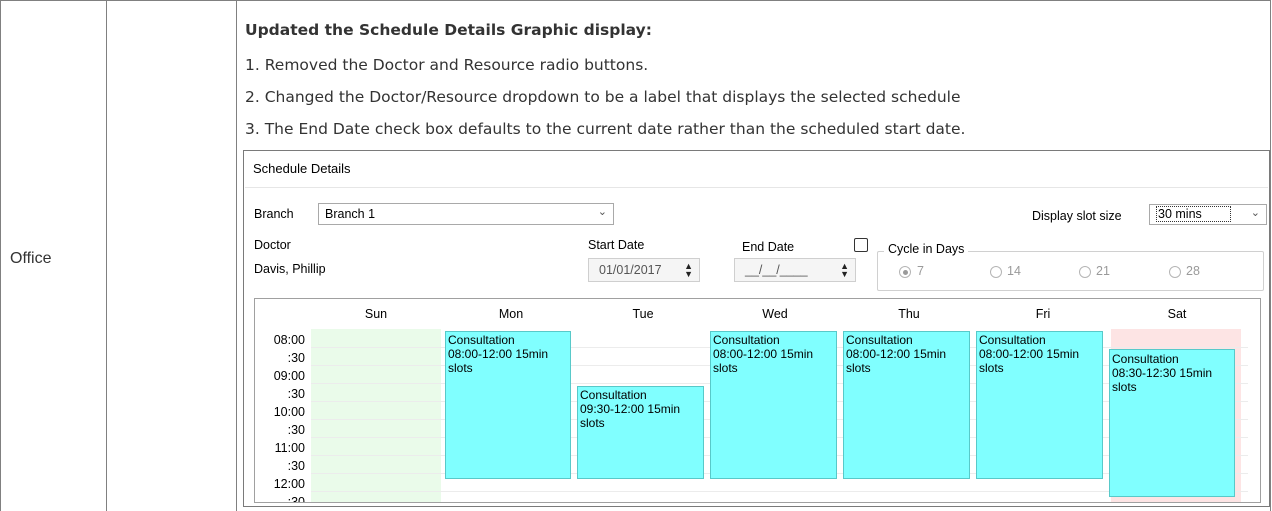 This screenshot has width=1272, height=511. I want to click on day-header-thu: Thu, so click(909, 314).